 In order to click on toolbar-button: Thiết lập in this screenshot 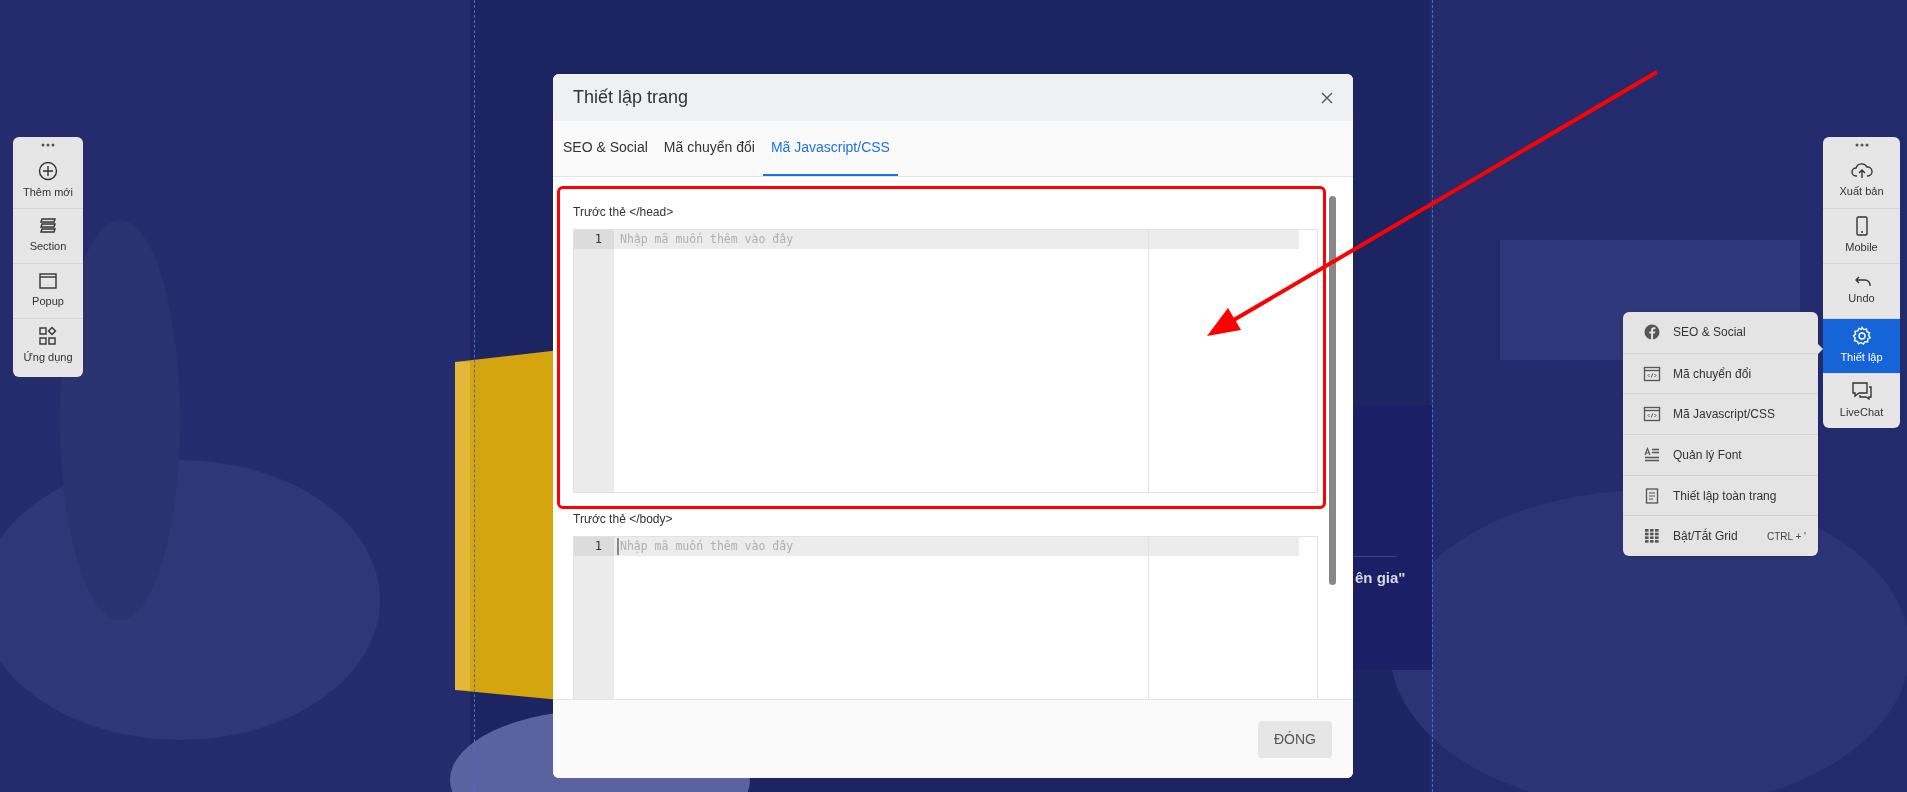, I will do `click(1861, 345)`.